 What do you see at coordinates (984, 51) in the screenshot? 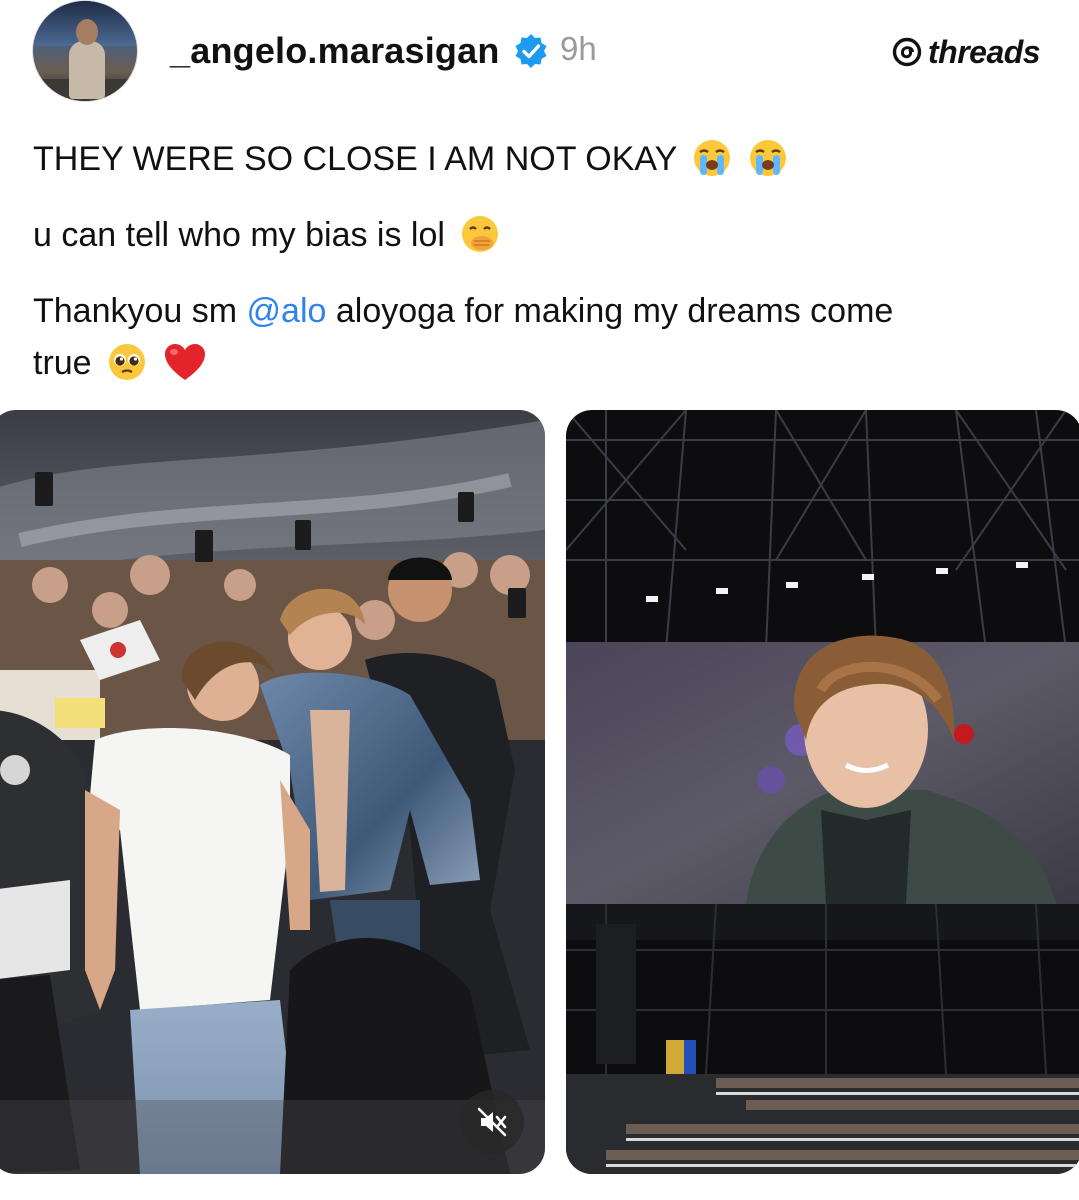
I see `threads-wordmark: threads` at bounding box center [984, 51].